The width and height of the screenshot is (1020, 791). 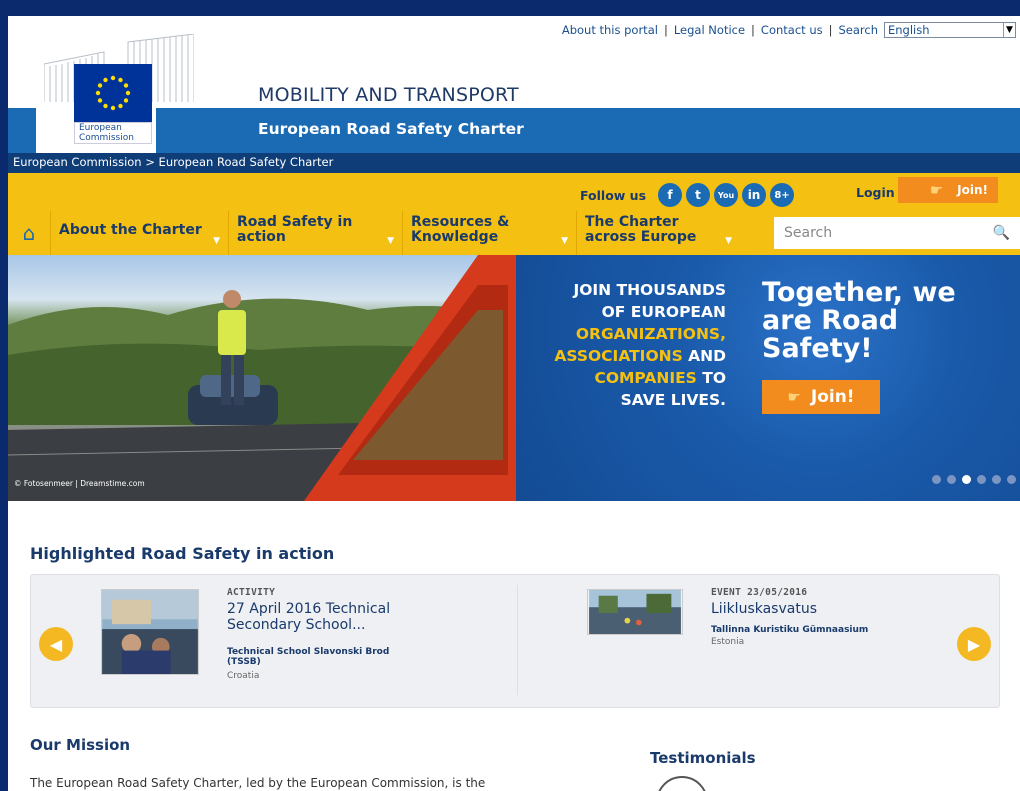 I want to click on nav-about-charter: About the Charter ▼, so click(x=139, y=233).